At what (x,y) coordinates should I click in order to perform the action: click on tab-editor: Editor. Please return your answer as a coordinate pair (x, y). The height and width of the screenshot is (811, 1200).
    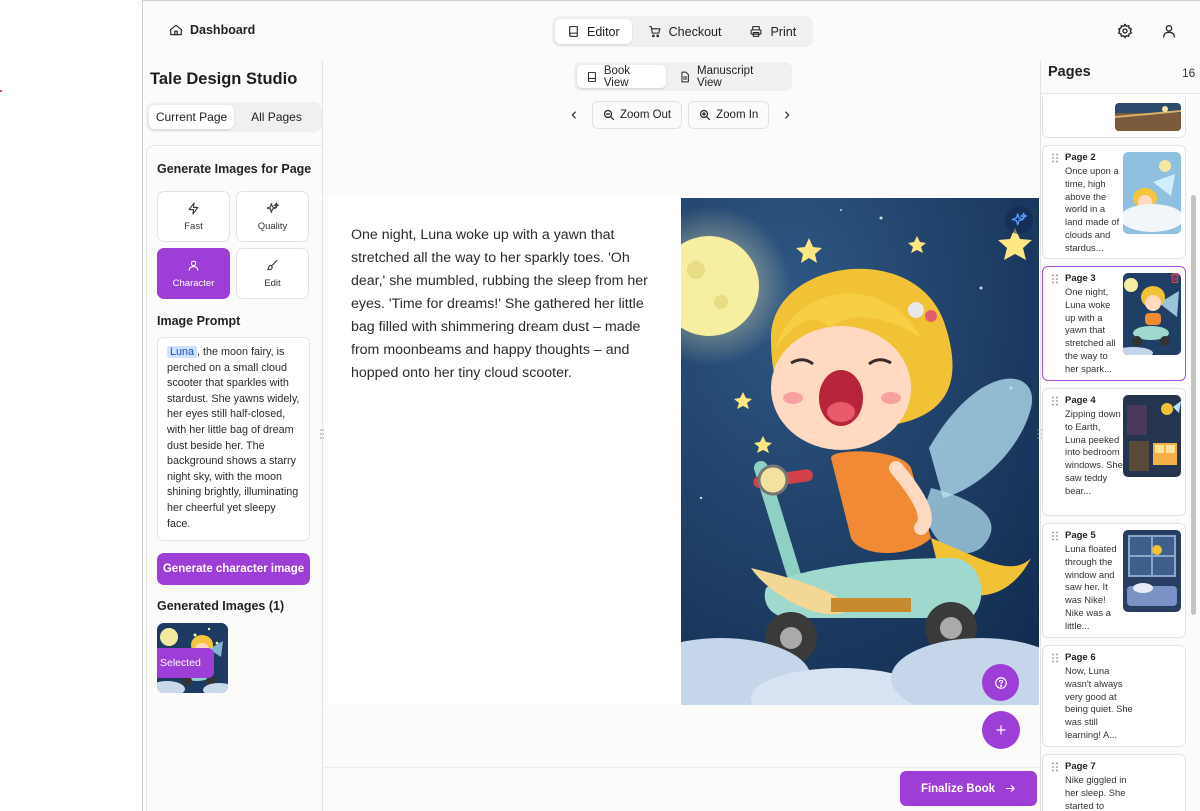
    Looking at the image, I should click on (593, 31).